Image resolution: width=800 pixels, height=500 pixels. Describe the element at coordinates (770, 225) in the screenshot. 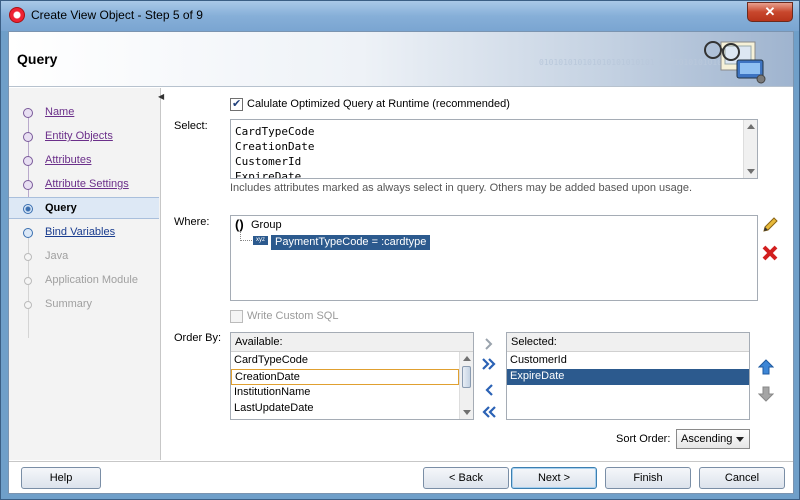

I see `pencil-icon` at that location.